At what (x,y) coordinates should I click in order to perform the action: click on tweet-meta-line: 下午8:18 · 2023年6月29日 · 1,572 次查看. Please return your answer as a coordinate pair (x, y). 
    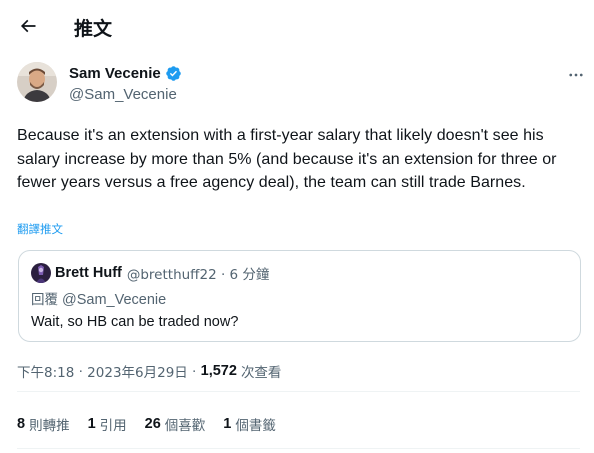
    Looking at the image, I should click on (149, 371).